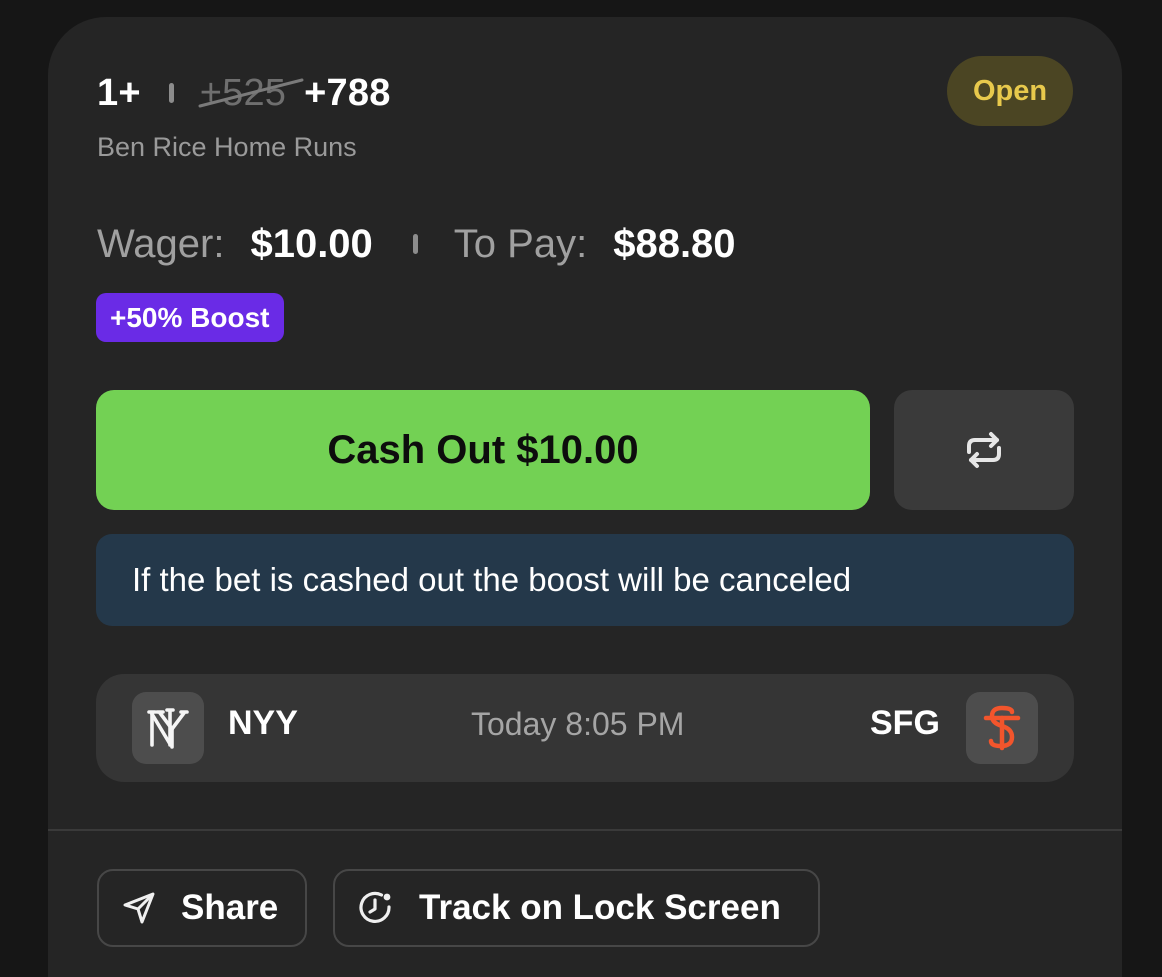 Image resolution: width=1162 pixels, height=977 pixels. I want to click on swap-button, so click(984, 450).